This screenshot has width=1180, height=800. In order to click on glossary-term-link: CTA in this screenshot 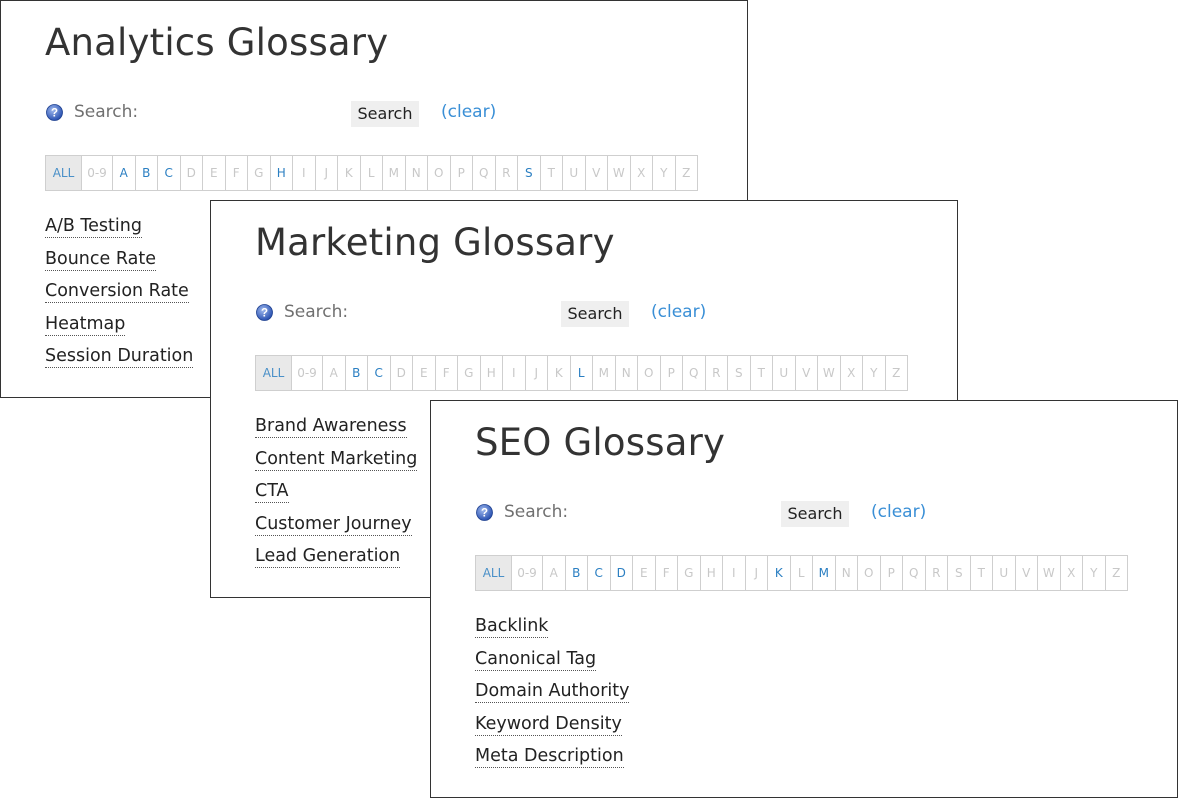, I will do `click(272, 492)`.